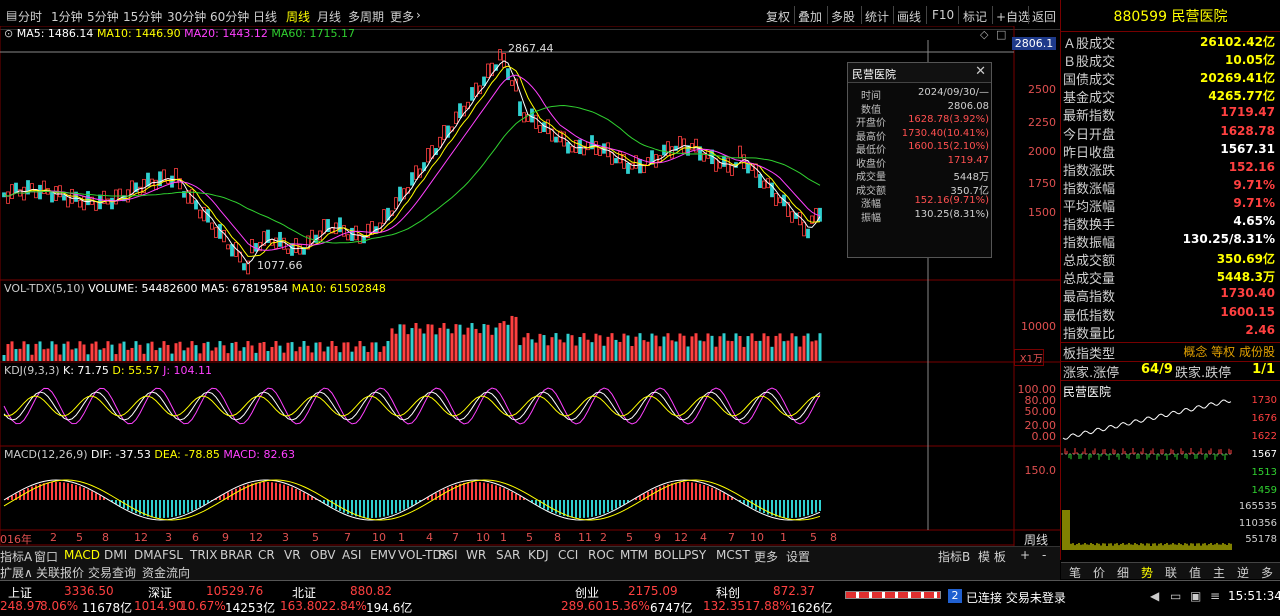 The image size is (1280, 616). I want to click on lock-icon: ▣, so click(1195, 596).